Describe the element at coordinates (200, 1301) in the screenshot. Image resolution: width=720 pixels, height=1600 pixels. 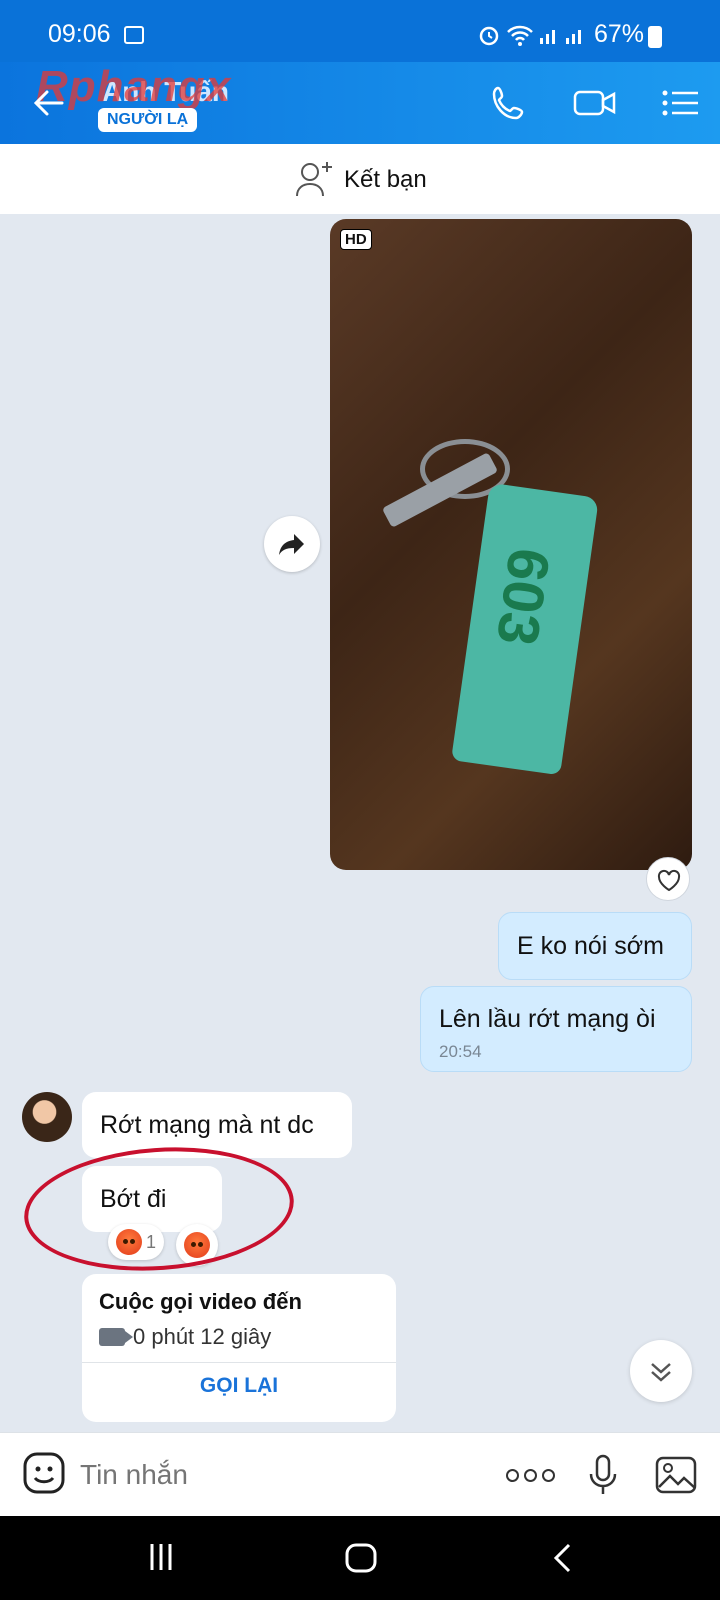
I see `call-title: Cuộc gọi video đến` at that location.